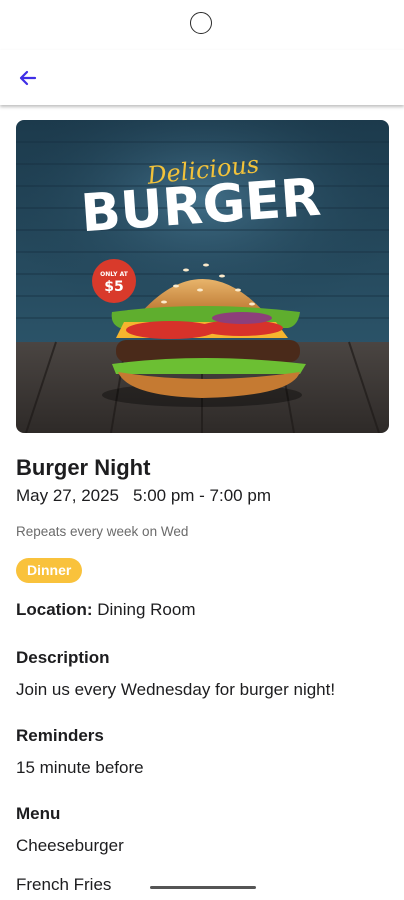  Describe the element at coordinates (113, 287) in the screenshot. I see `image-price-text: $5` at that location.